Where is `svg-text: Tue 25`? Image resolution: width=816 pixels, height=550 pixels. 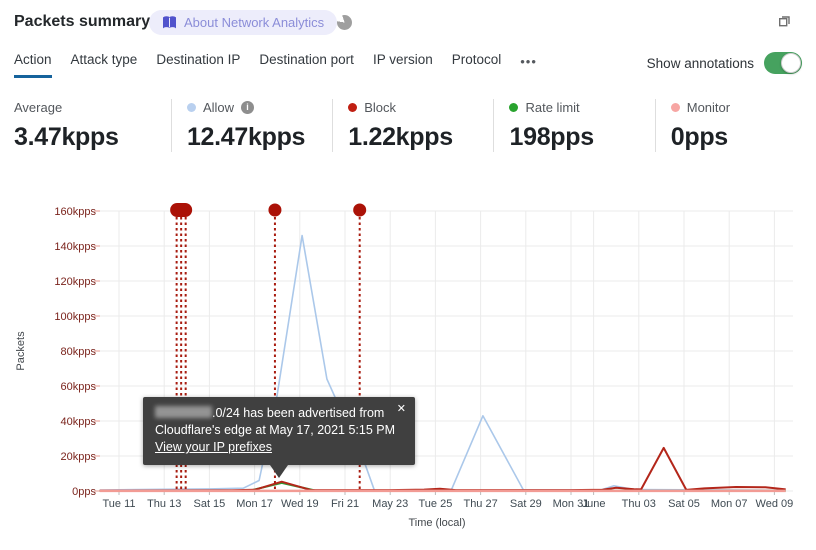
svg-text: Tue 25 is located at coordinates (435, 504).